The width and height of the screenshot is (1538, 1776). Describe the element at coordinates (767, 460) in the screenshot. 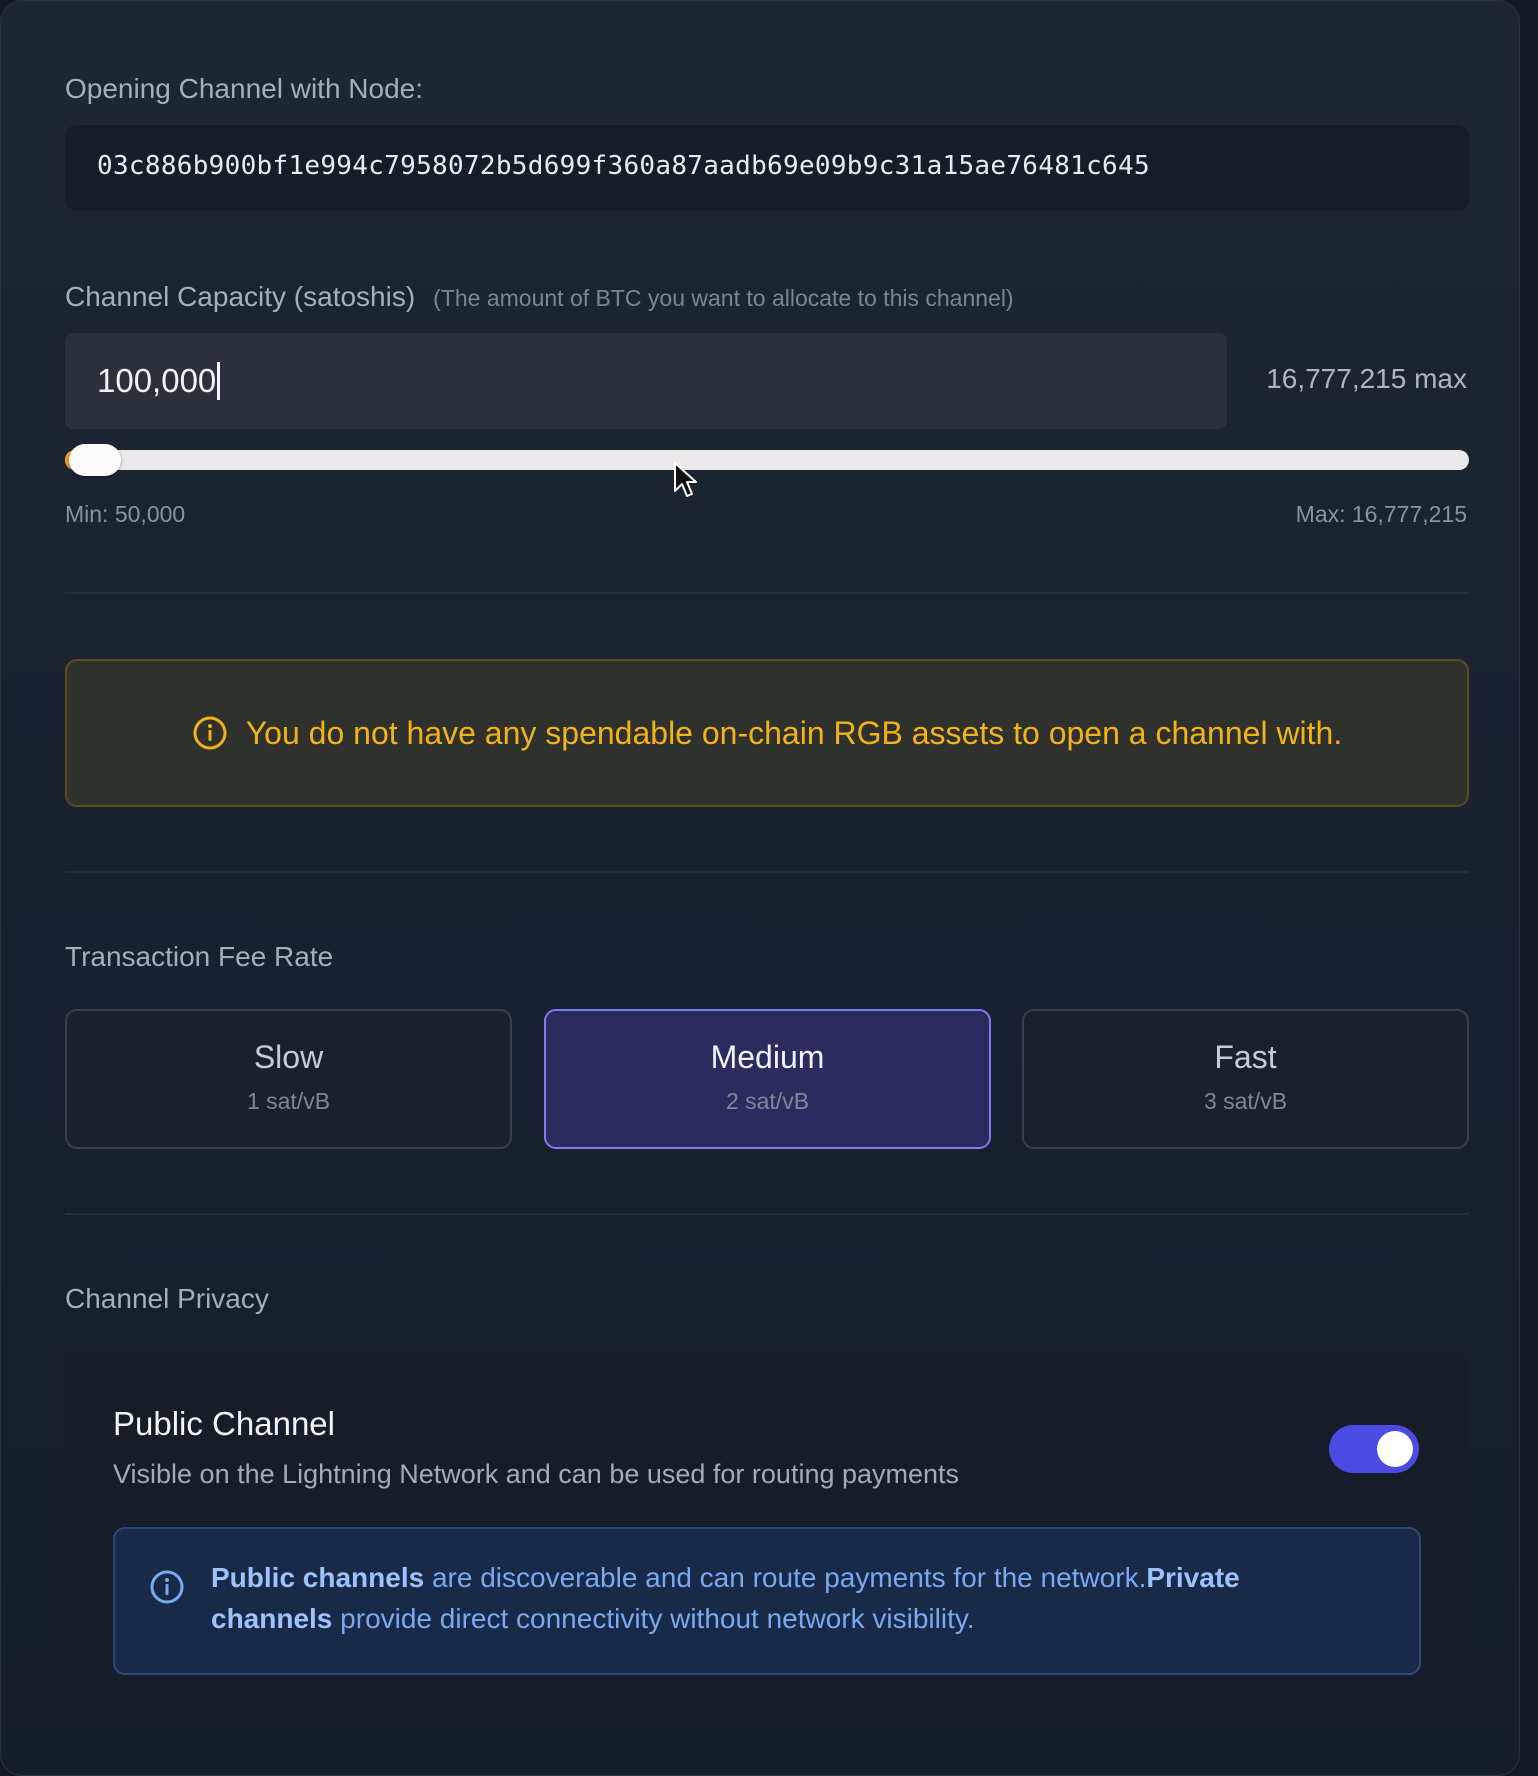

I see `capacity-slider` at that location.